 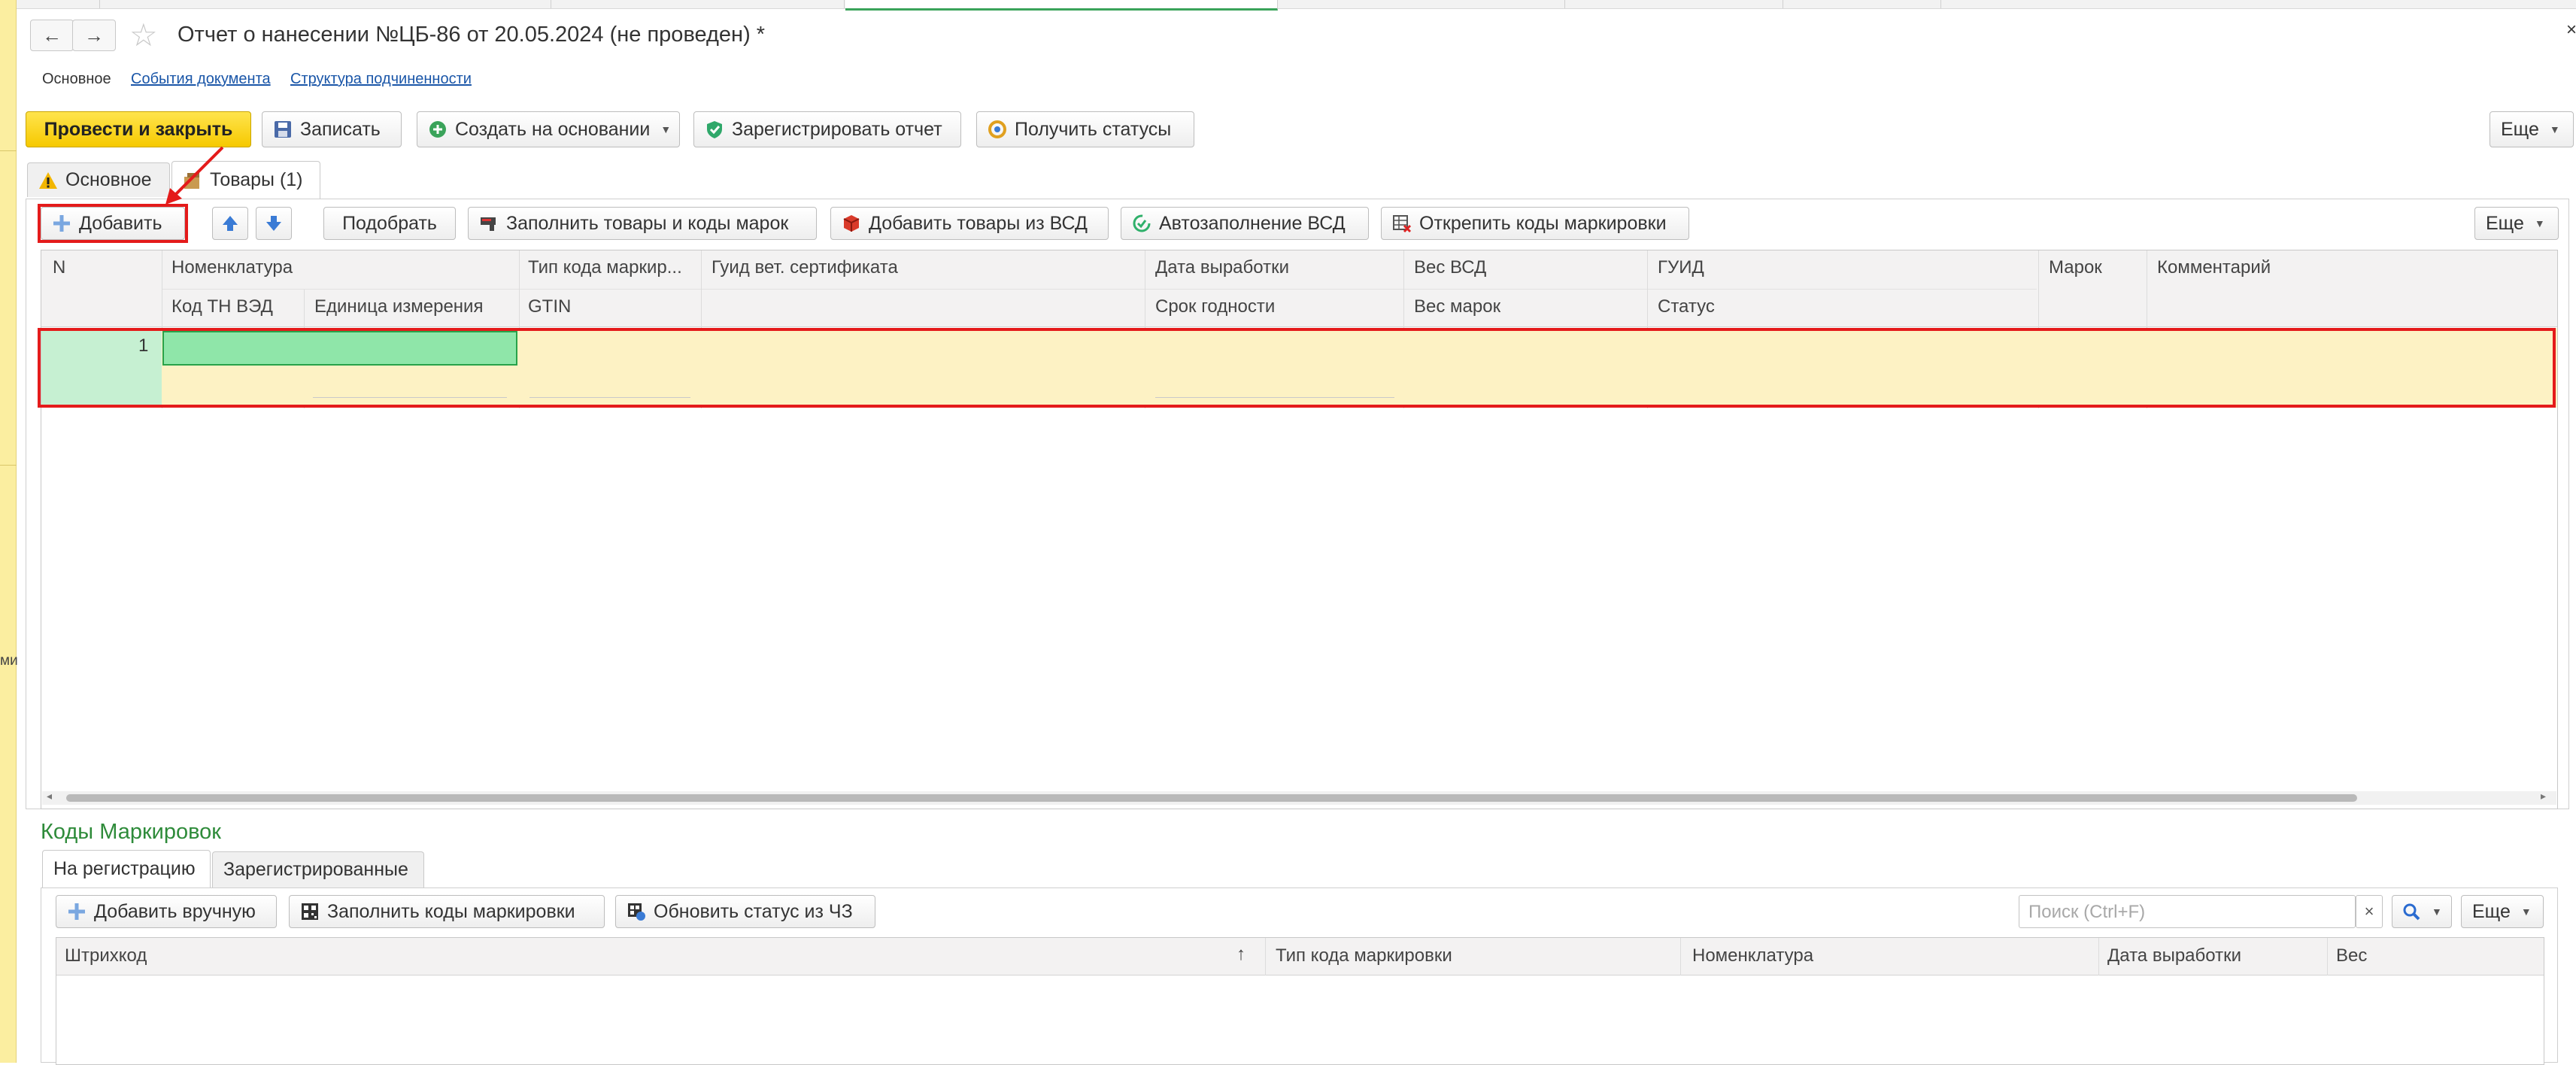 I want to click on col-header-status: Статус, so click(x=1686, y=306).